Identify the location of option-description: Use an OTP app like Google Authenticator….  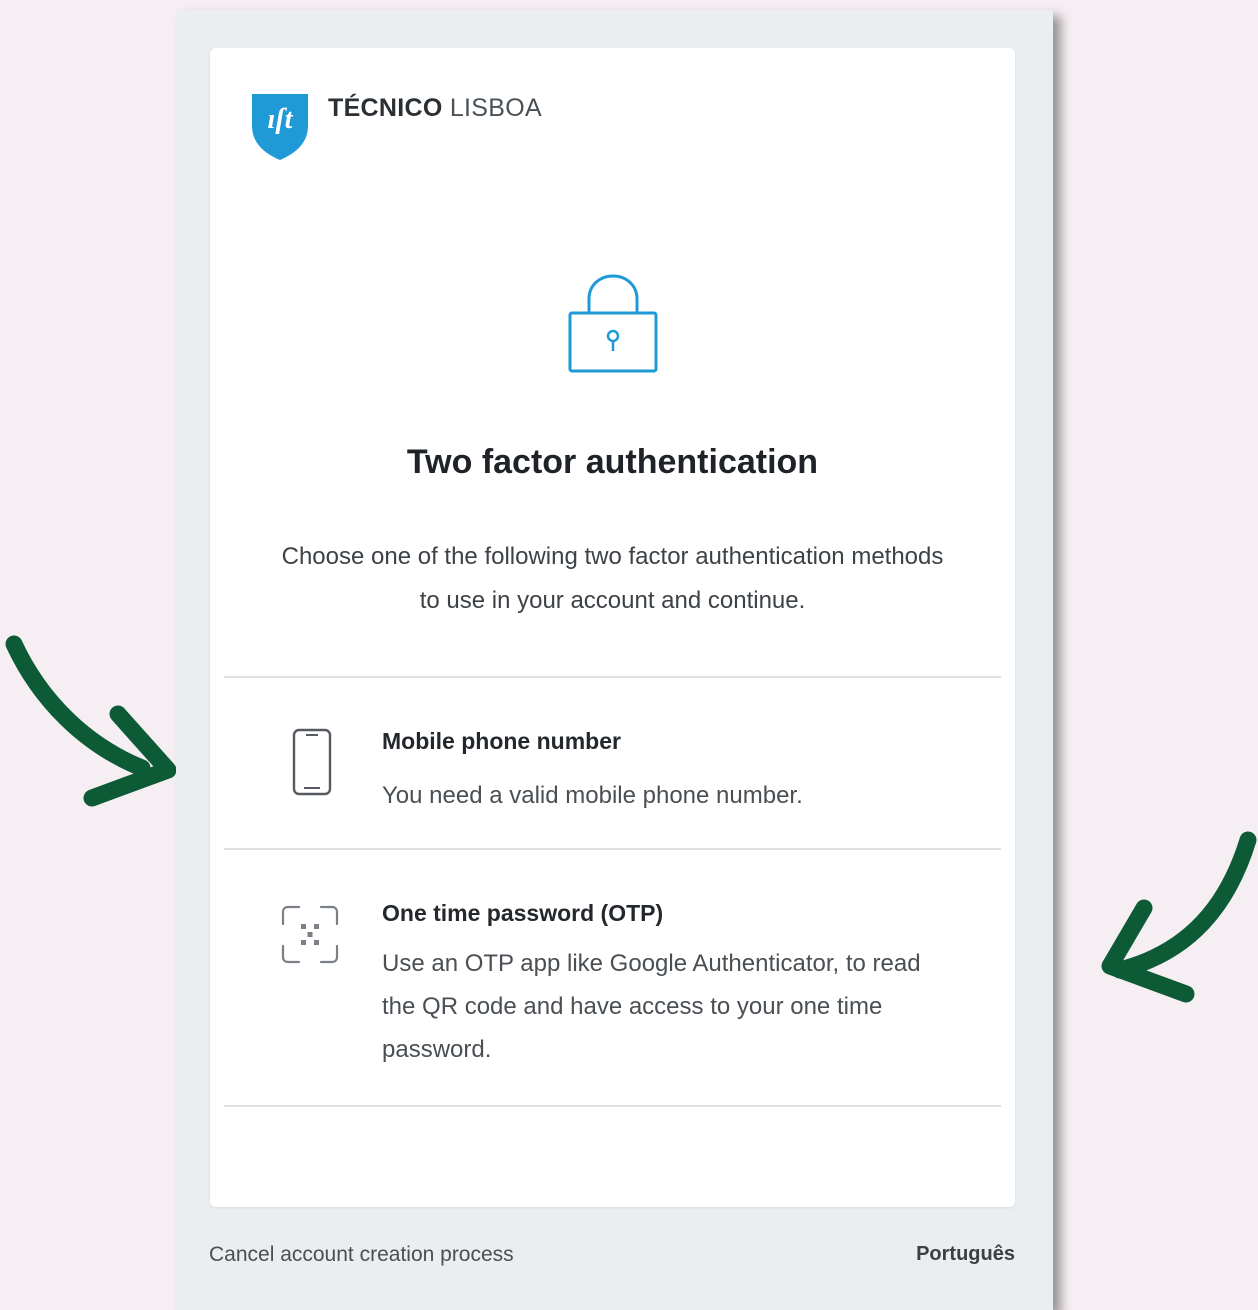
(651, 1006).